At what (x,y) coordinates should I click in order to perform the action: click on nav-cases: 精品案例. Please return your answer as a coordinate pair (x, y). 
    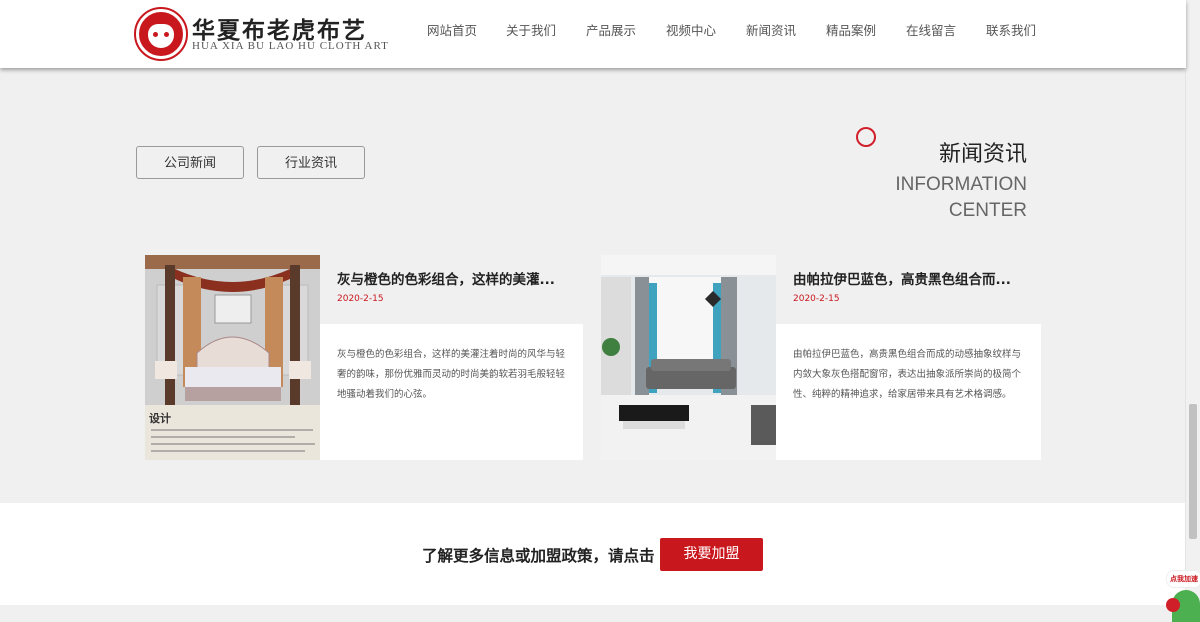
    Looking at the image, I should click on (851, 29).